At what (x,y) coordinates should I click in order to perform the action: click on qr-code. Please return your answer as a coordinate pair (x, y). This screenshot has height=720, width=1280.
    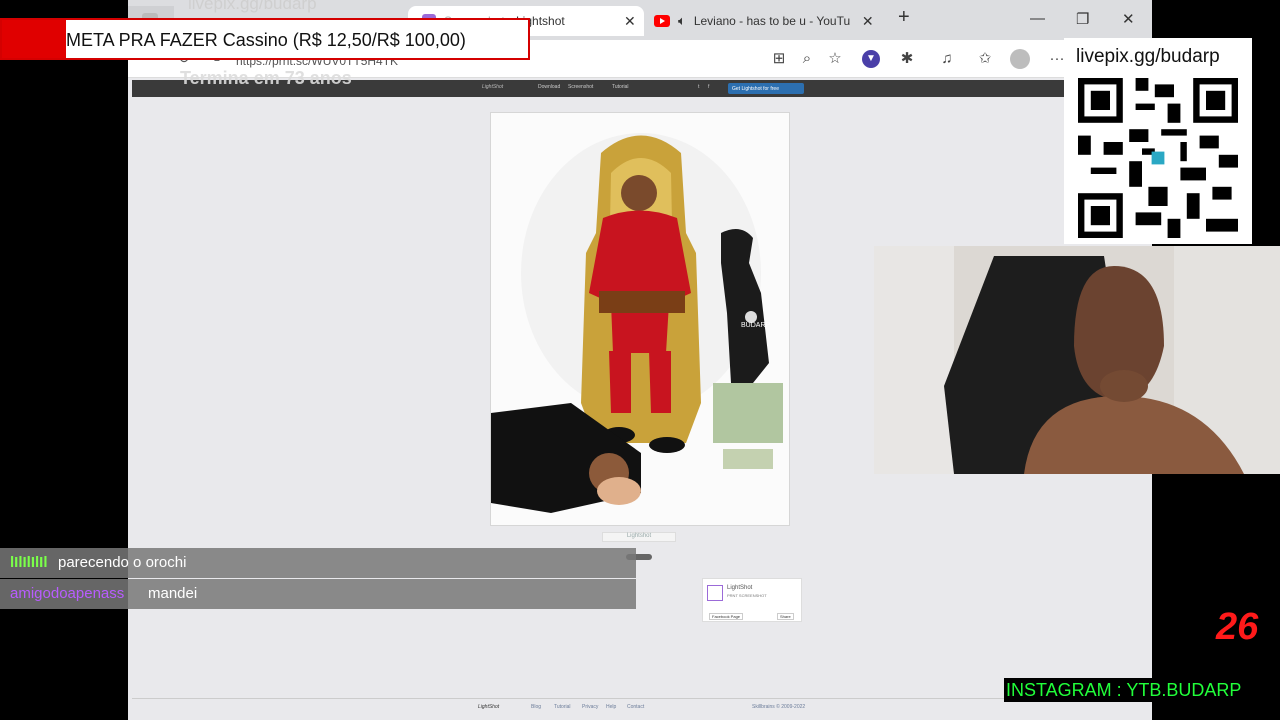
    Looking at the image, I should click on (1158, 158).